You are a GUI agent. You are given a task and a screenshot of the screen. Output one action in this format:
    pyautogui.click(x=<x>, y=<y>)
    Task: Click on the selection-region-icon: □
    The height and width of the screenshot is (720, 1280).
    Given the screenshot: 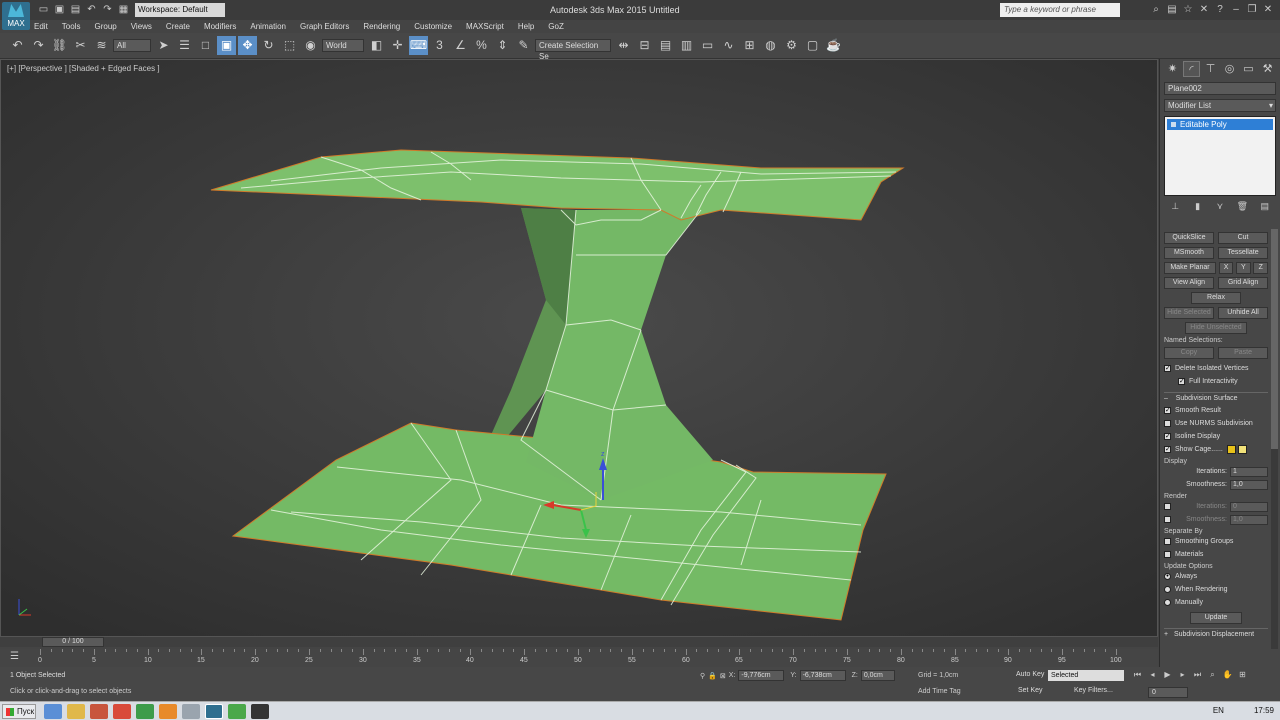 What is the action you would take?
    pyautogui.click(x=205, y=45)
    